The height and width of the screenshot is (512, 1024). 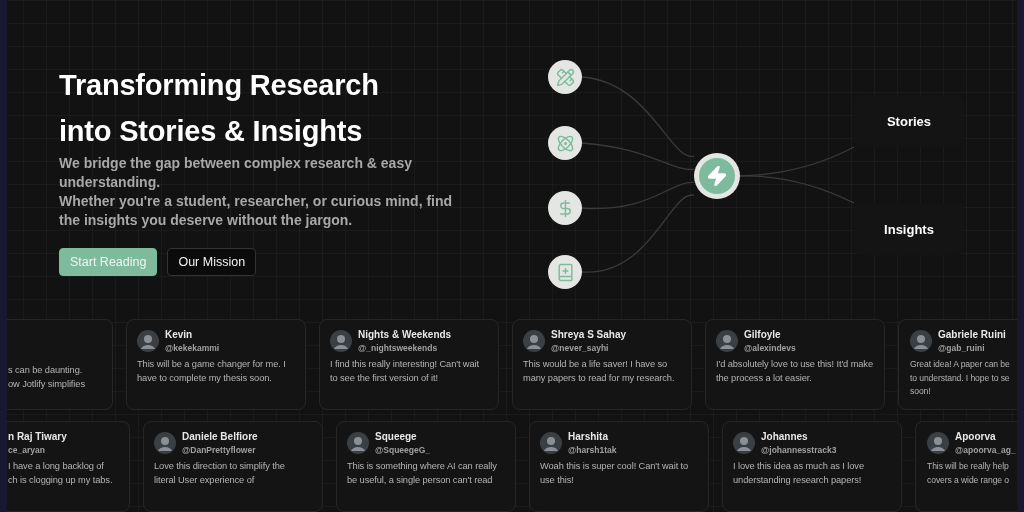 I want to click on author-name: n Raj Tiwary, so click(x=37, y=436).